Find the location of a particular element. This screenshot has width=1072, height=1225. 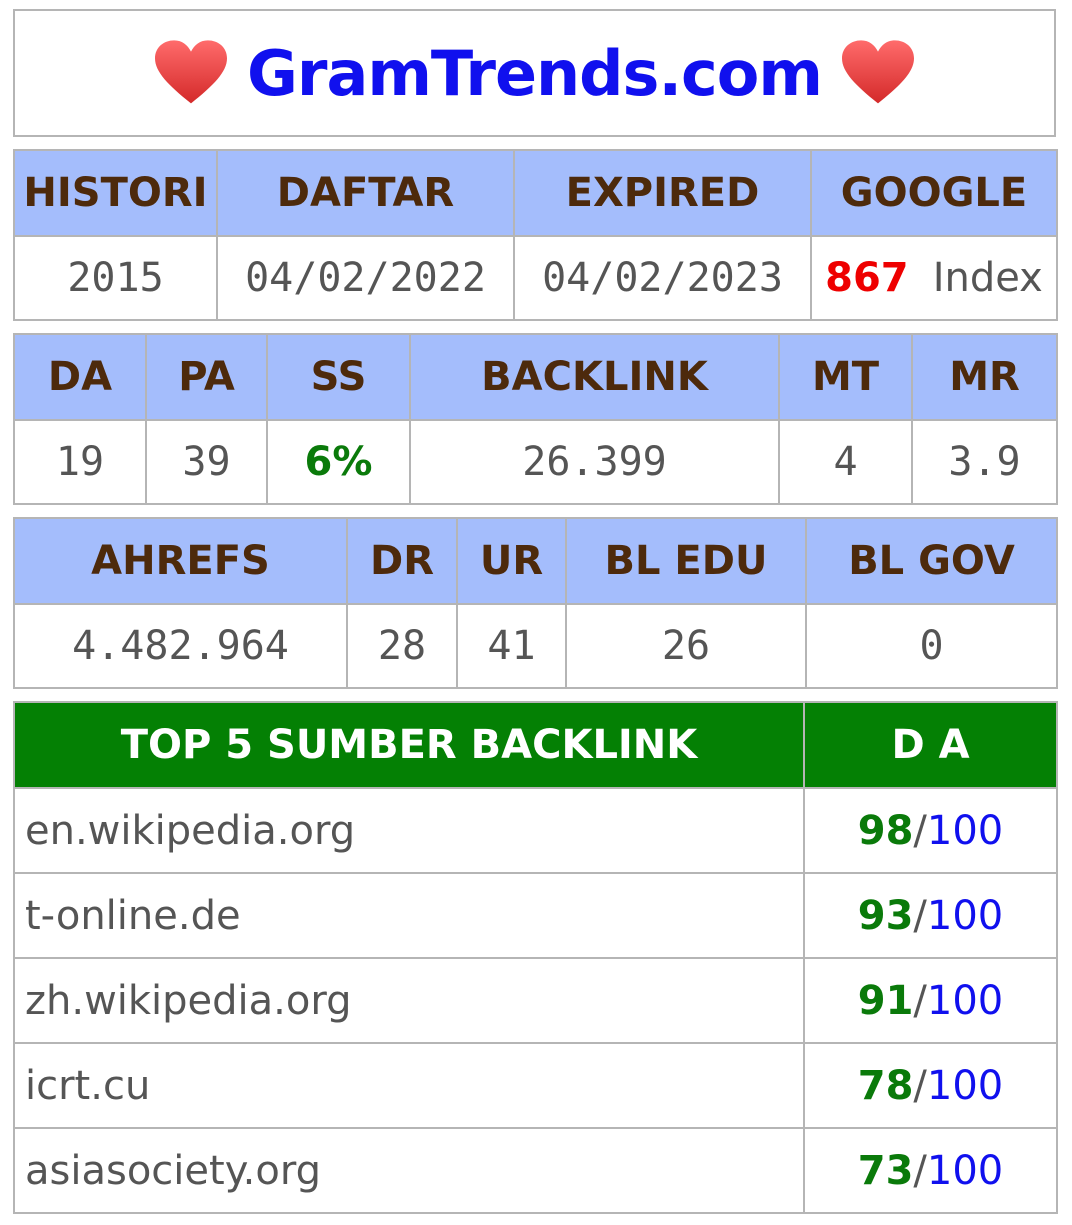

ahrefs-value: 4.482.964 is located at coordinates (180, 646).